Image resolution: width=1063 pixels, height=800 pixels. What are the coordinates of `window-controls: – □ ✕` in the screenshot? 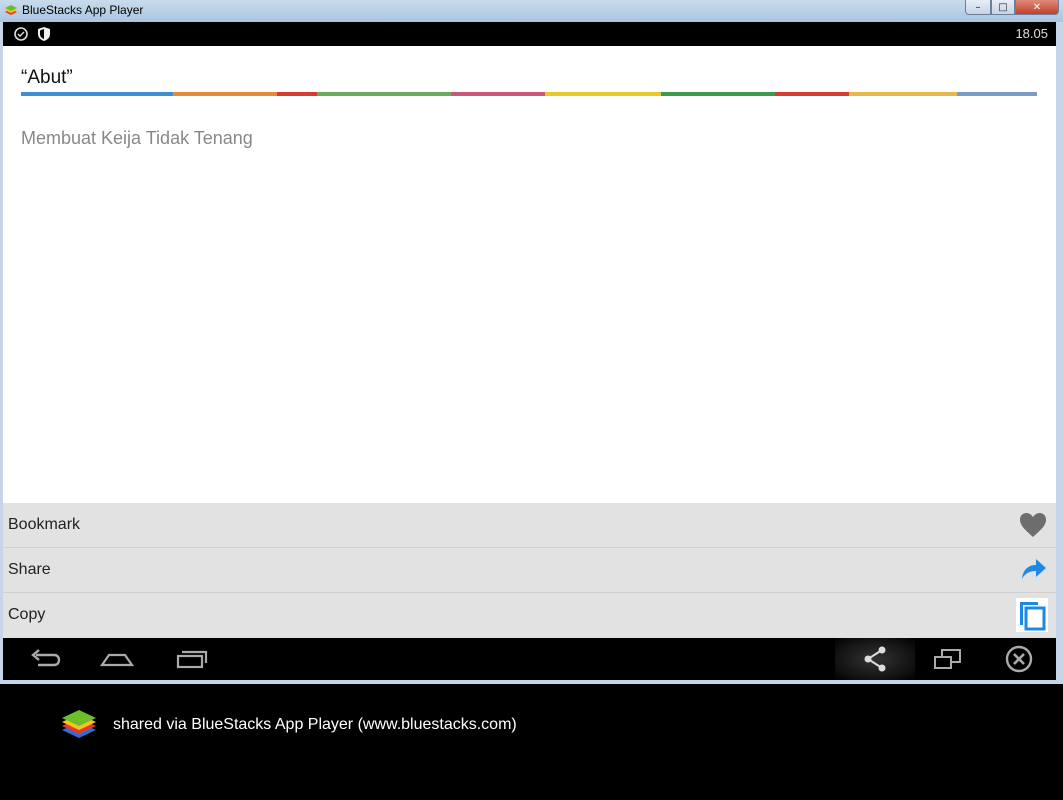 It's located at (1012, 7).